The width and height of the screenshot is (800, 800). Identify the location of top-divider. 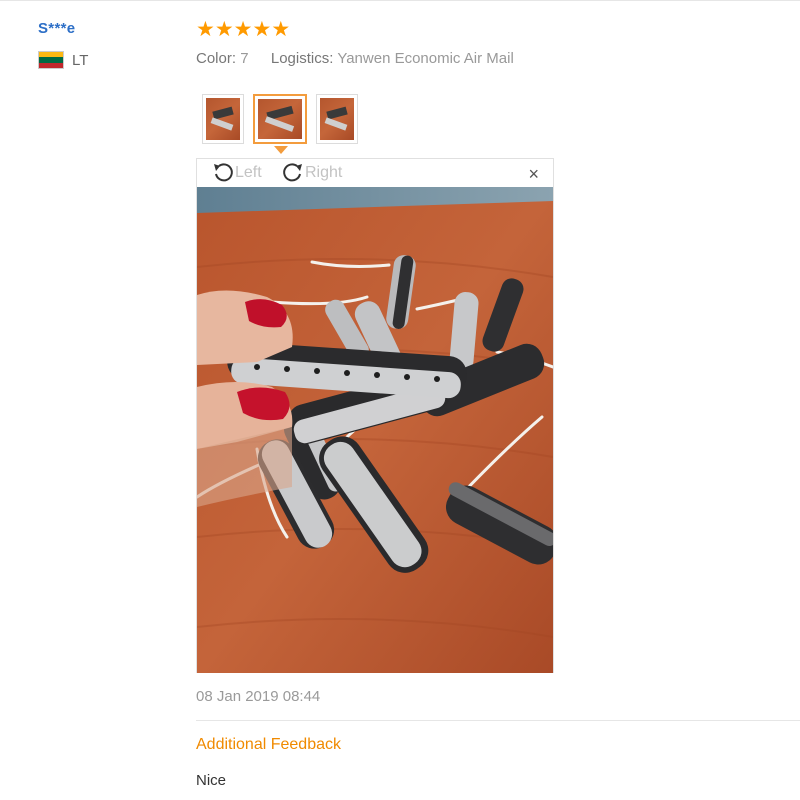
(400, 0).